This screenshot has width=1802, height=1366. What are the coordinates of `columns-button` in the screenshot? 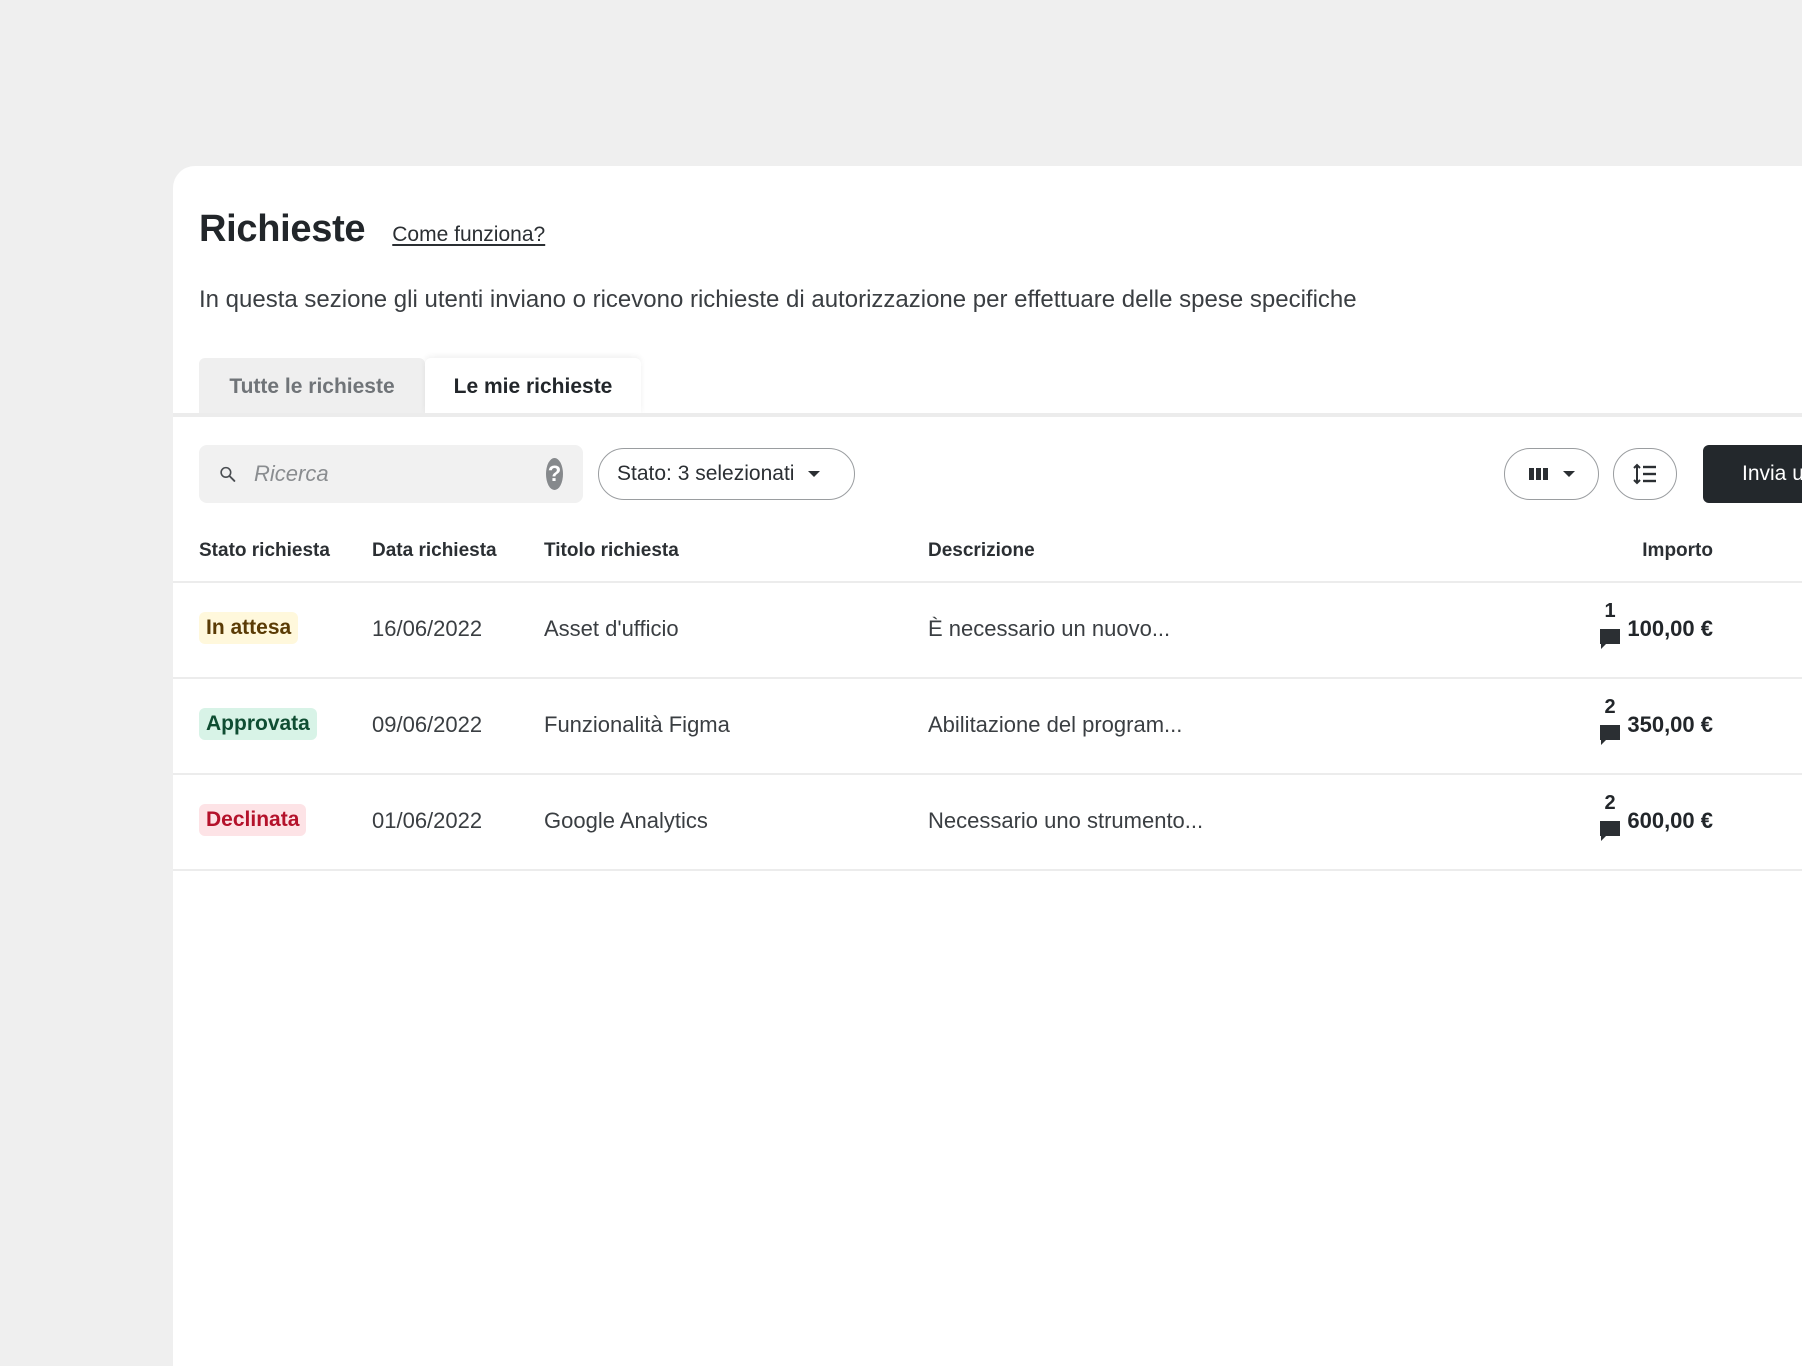 It's located at (1551, 474).